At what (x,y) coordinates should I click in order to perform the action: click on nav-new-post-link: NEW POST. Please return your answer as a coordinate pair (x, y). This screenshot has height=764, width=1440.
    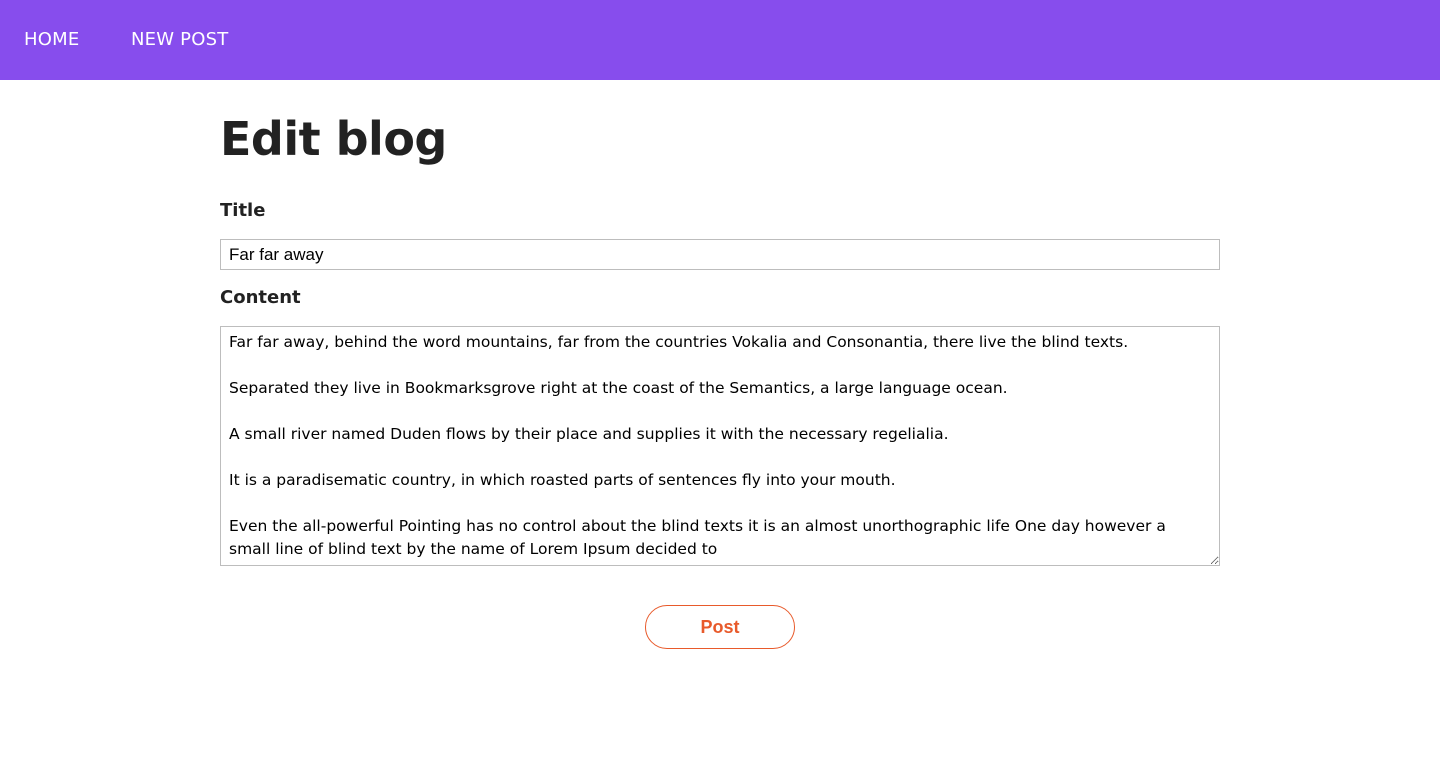
    Looking at the image, I should click on (179, 39).